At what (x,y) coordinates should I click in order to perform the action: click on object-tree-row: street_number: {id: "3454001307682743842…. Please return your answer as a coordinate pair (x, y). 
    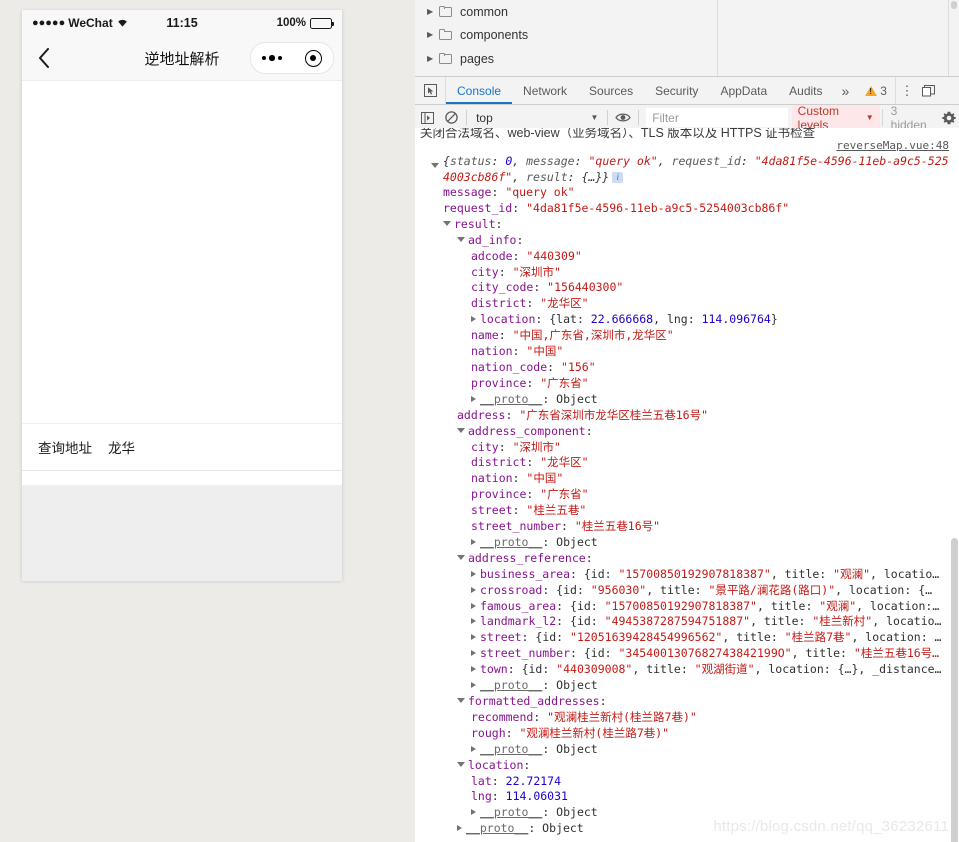
    Looking at the image, I should click on (685, 654).